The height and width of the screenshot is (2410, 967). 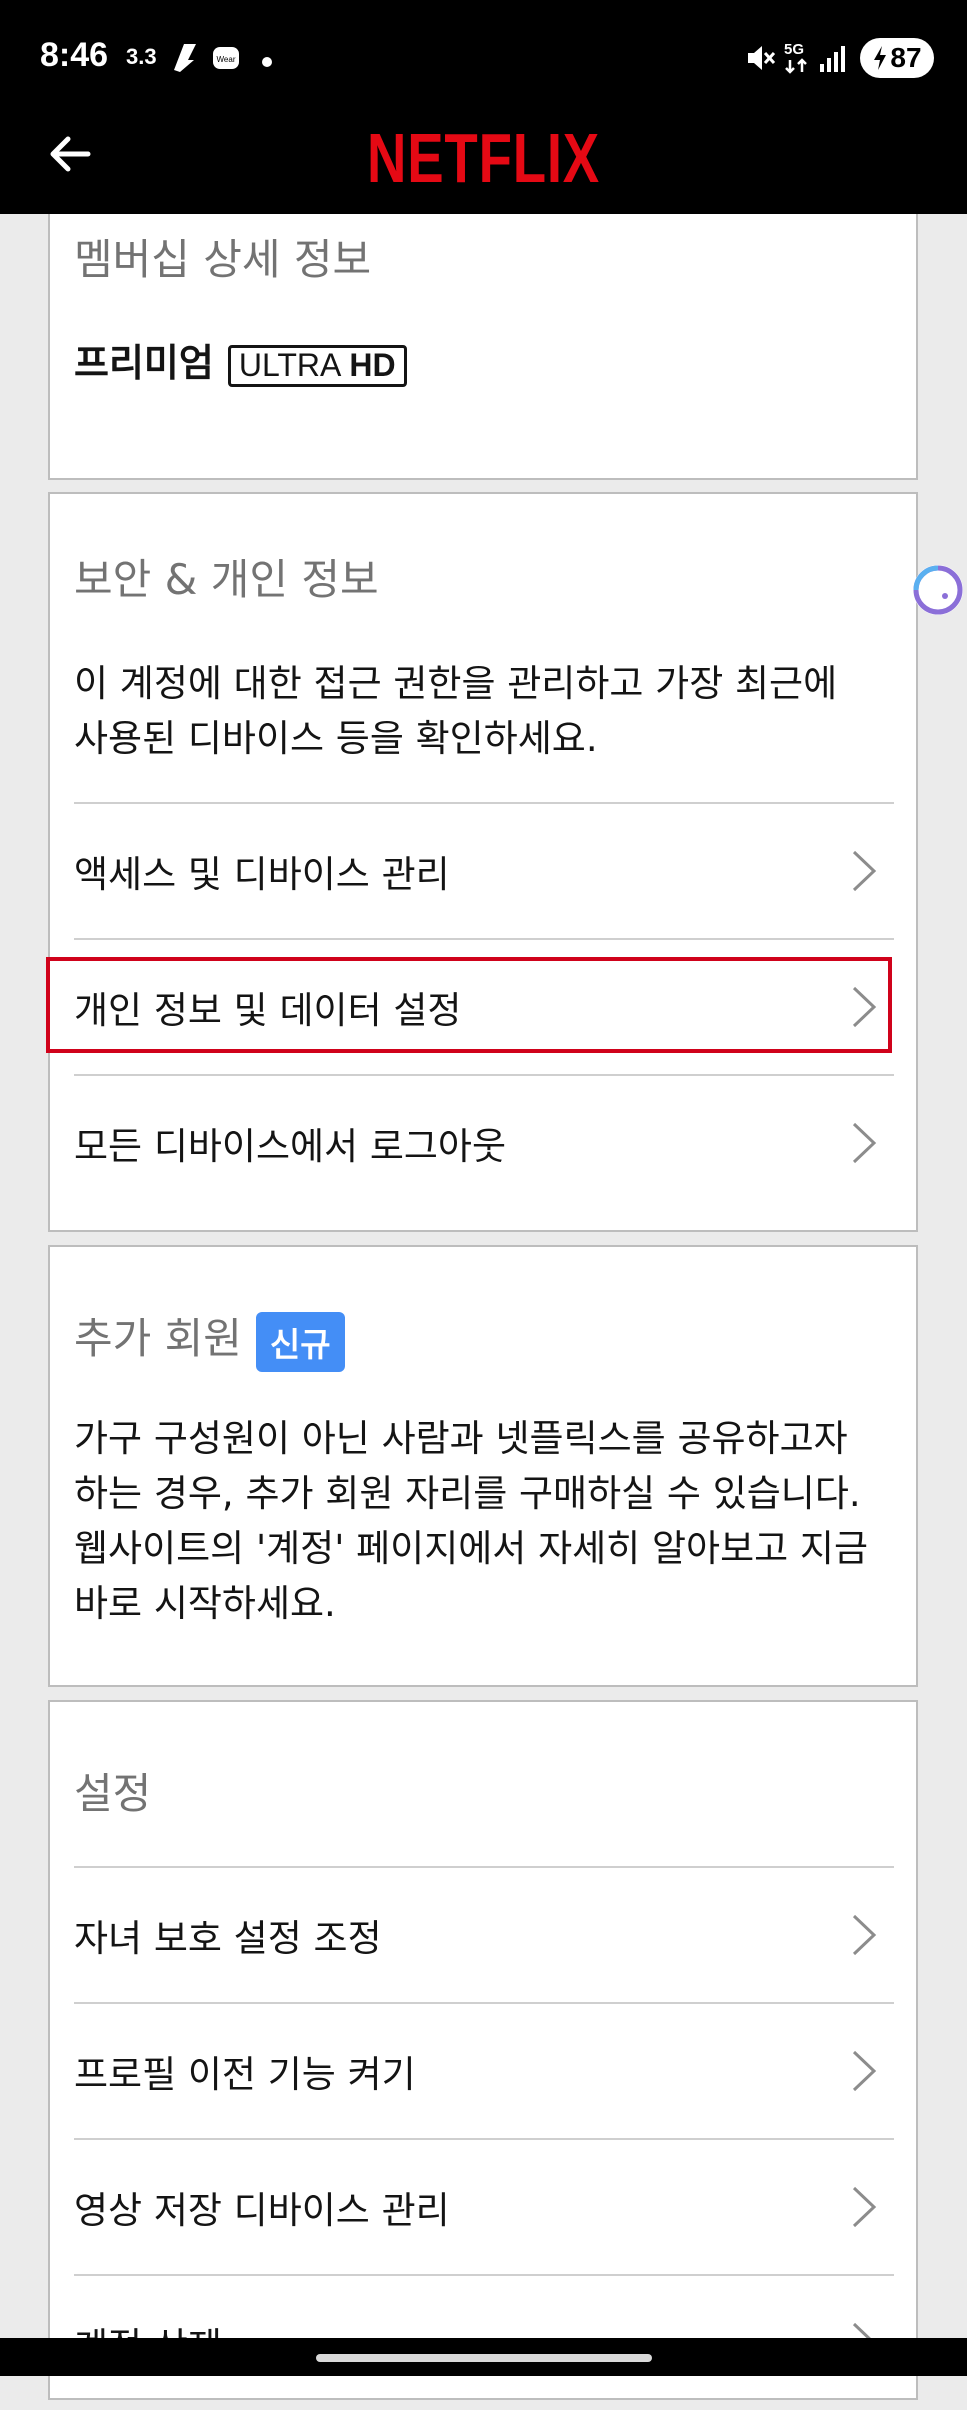 I want to click on status-bar: 8:46 3.3 Wear 5G 87, so click(x=483, y=56).